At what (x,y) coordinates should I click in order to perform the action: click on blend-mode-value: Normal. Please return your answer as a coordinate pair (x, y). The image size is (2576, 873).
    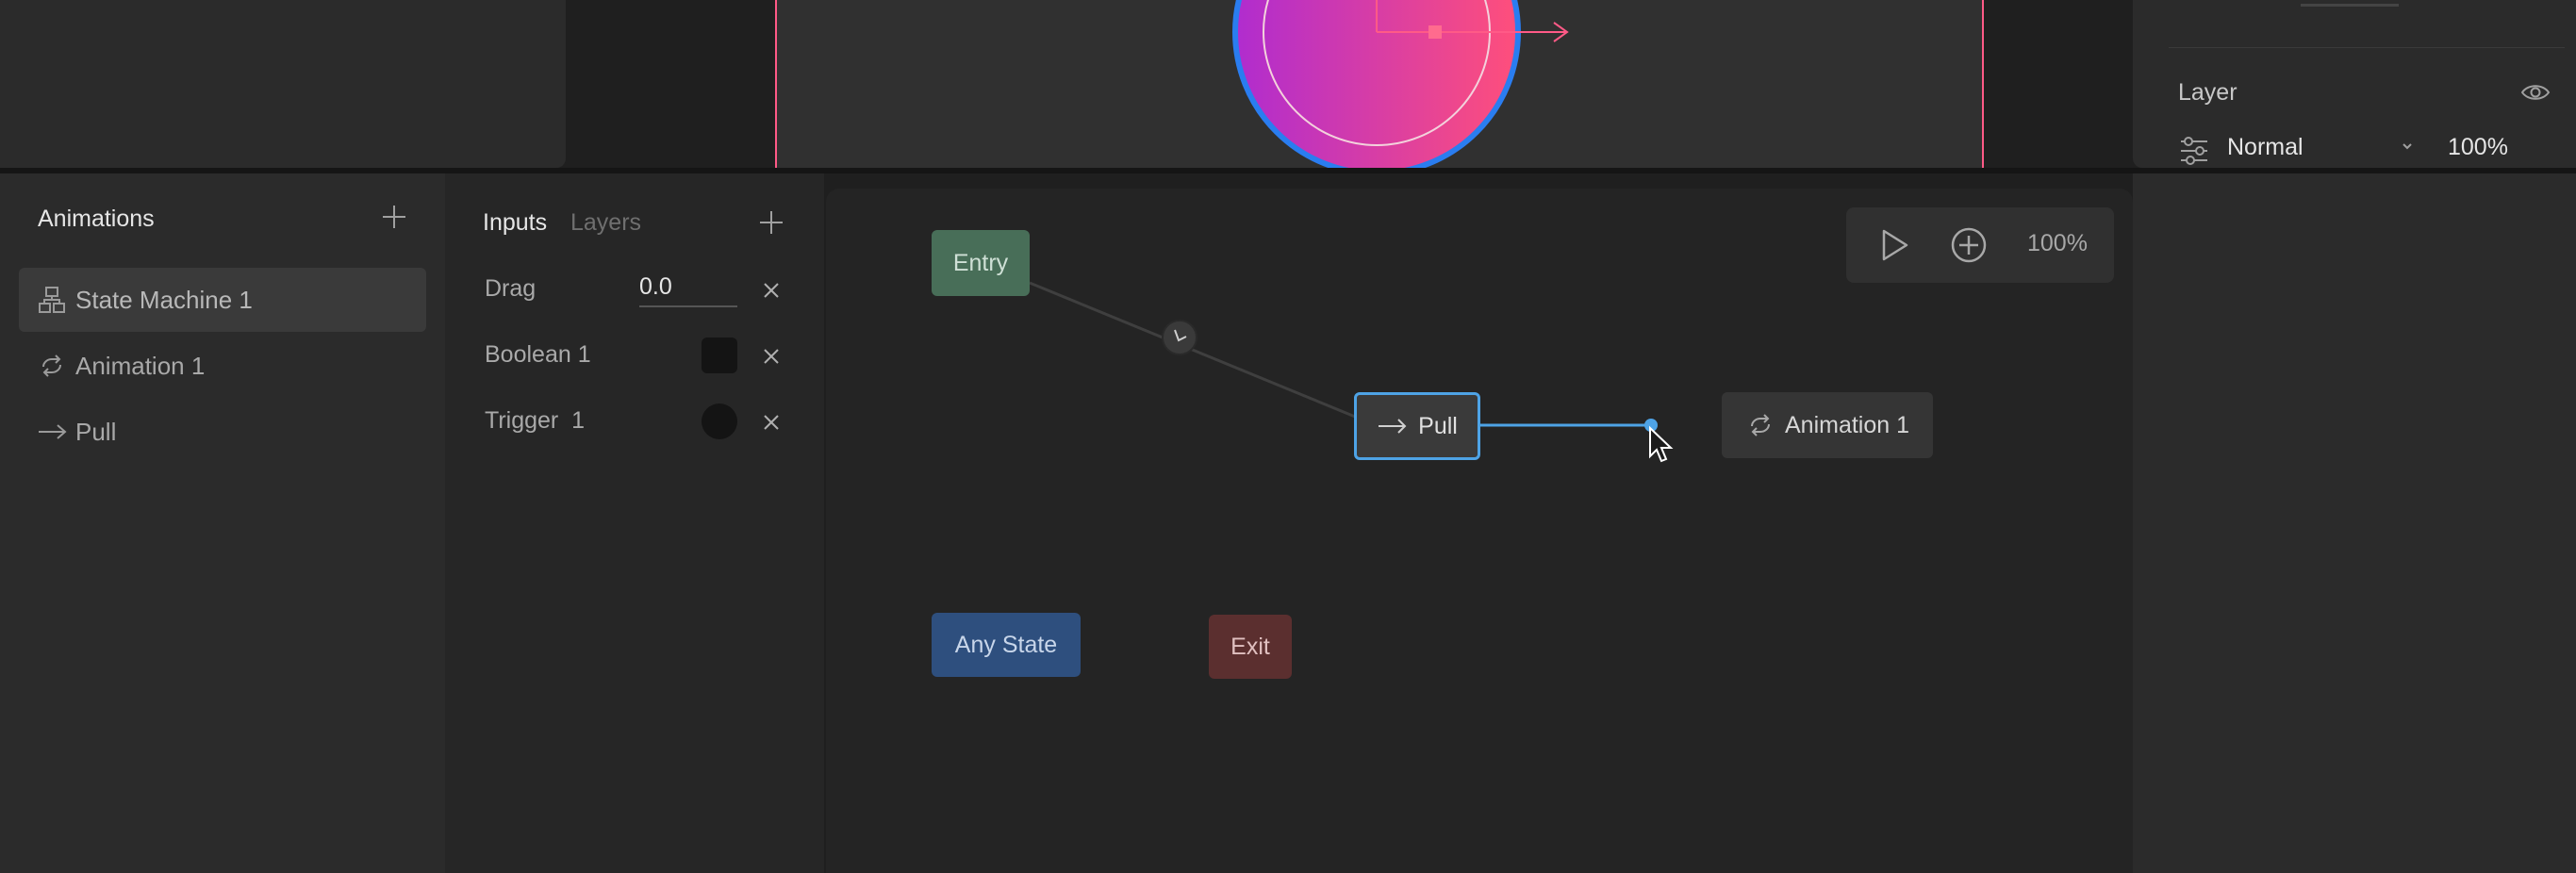
    Looking at the image, I should click on (2265, 147).